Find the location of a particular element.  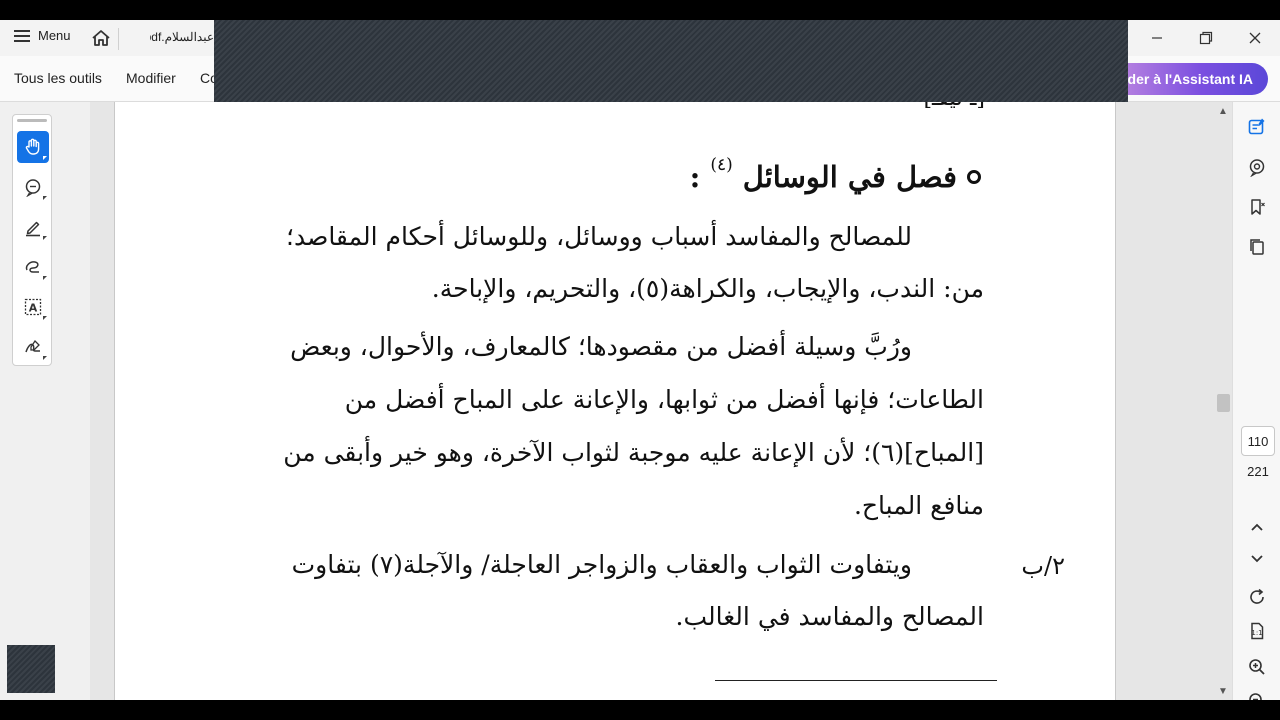

comment-tool-button is located at coordinates (33, 187).